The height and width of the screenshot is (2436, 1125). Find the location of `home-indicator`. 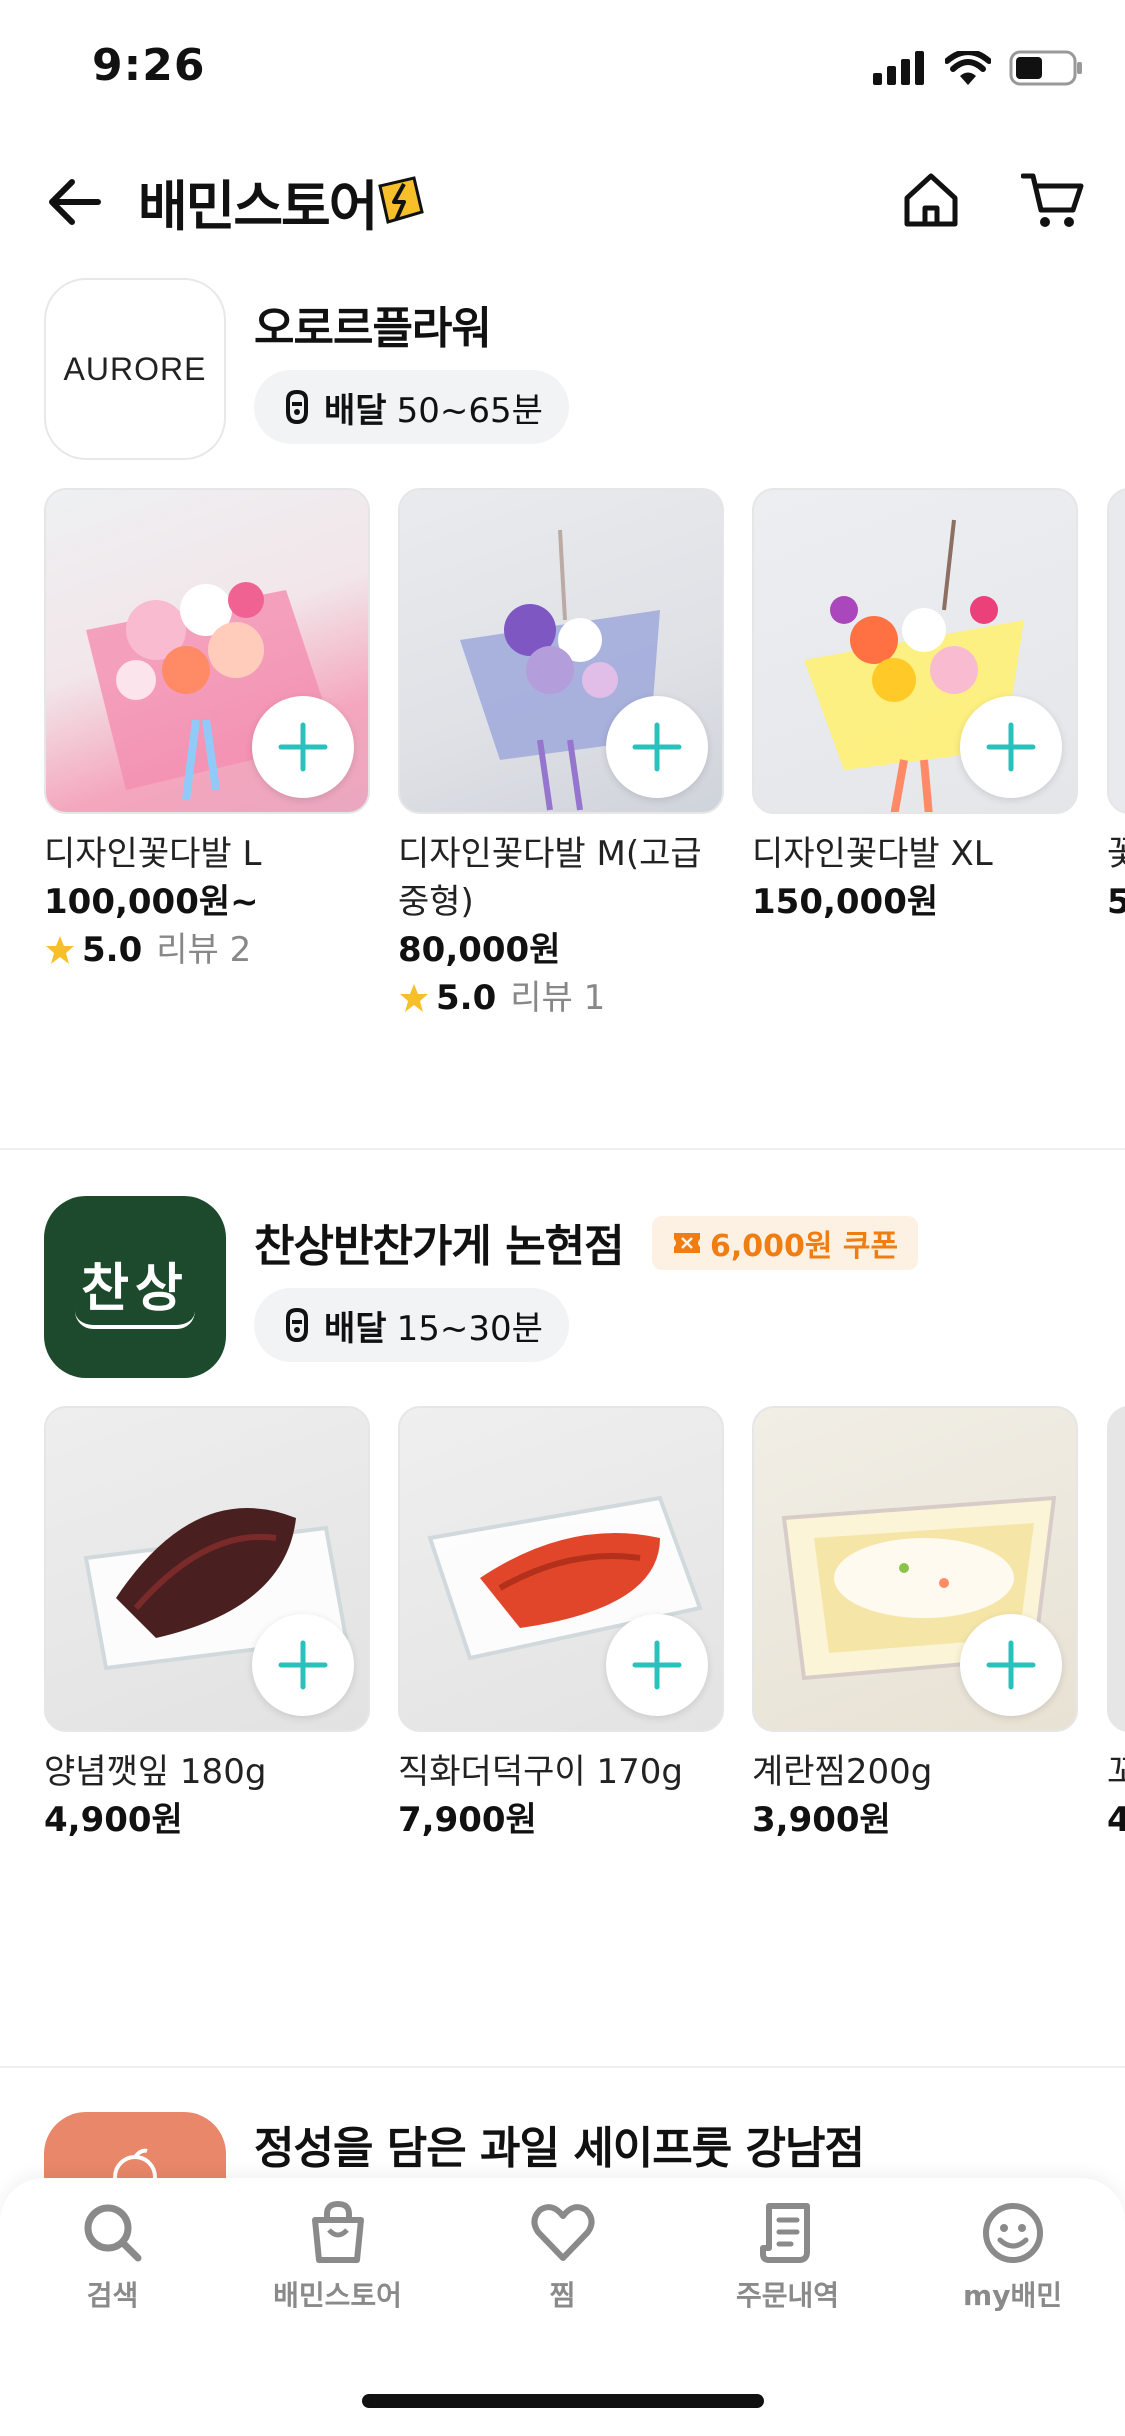

home-indicator is located at coordinates (563, 2401).